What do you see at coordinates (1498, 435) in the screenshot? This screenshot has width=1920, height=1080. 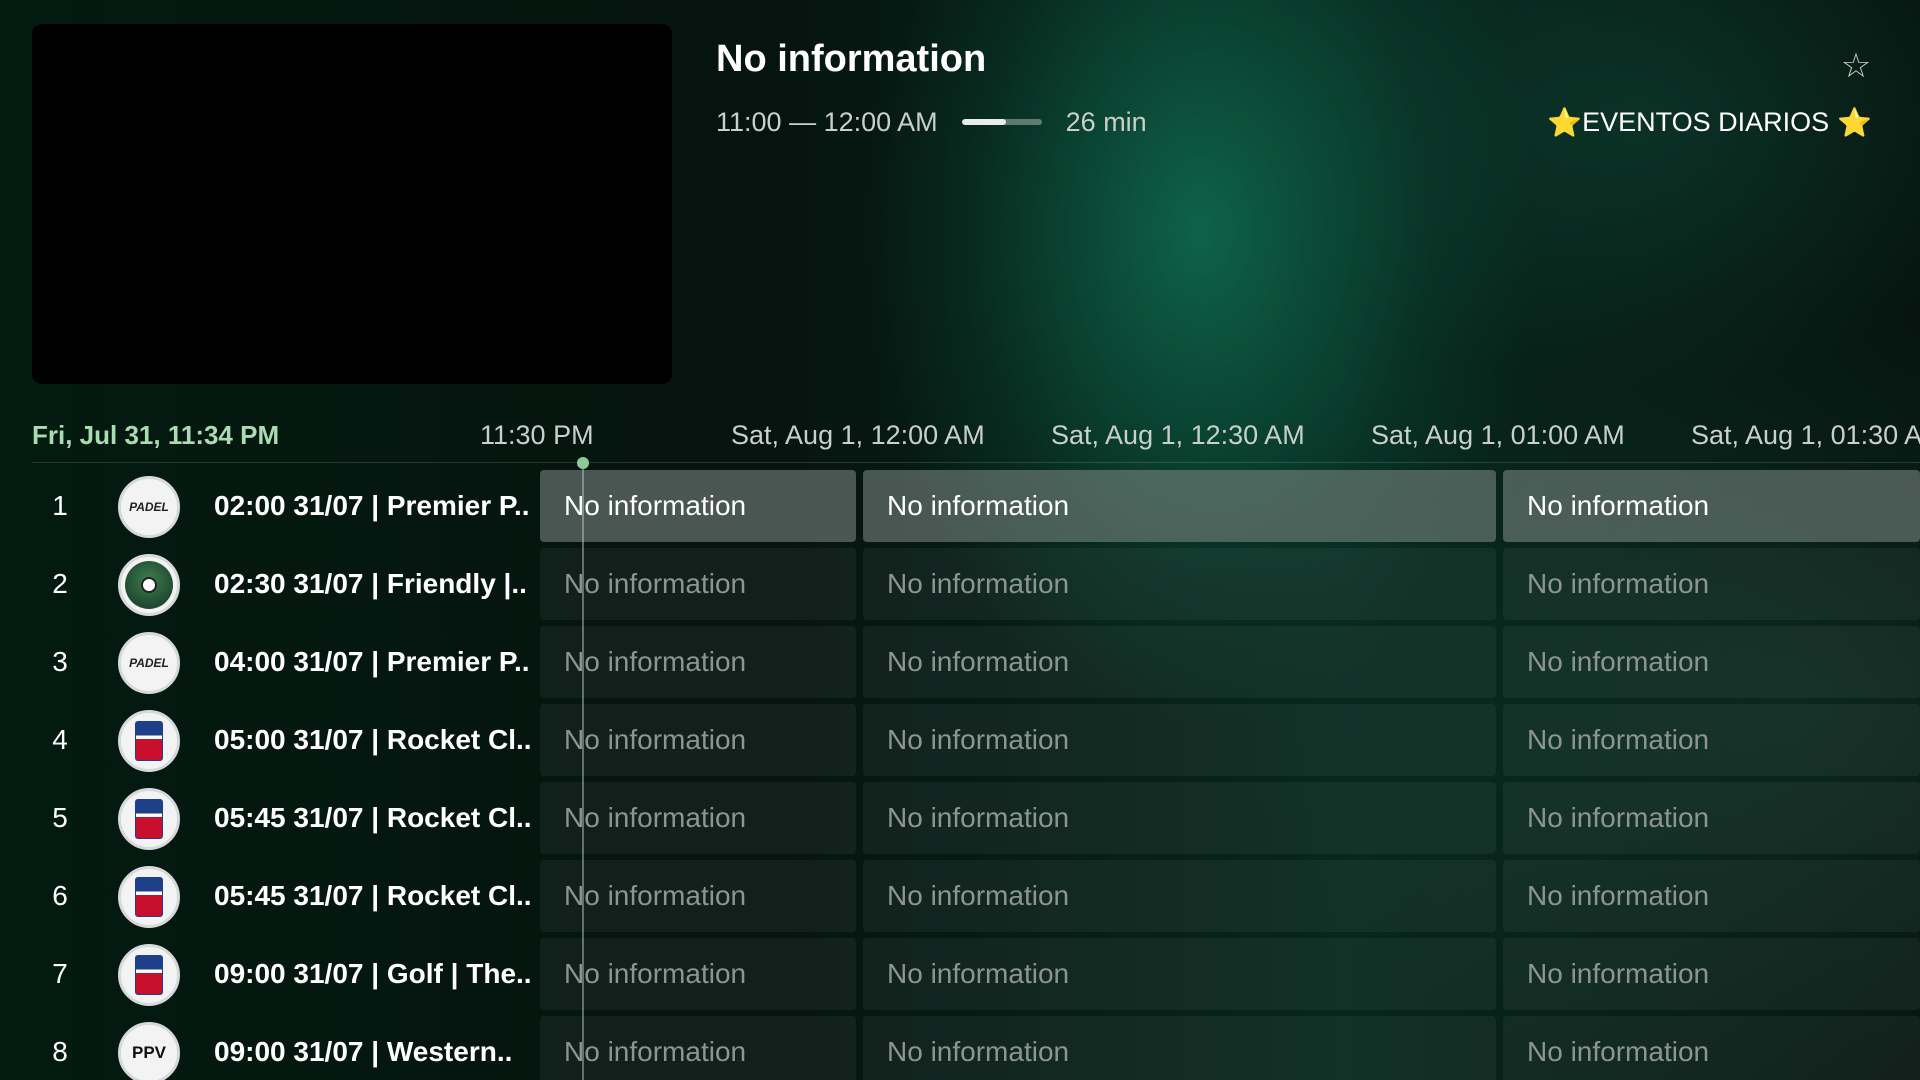 I see `timeline-slot: Sat, Aug 1, 01:00 AM` at bounding box center [1498, 435].